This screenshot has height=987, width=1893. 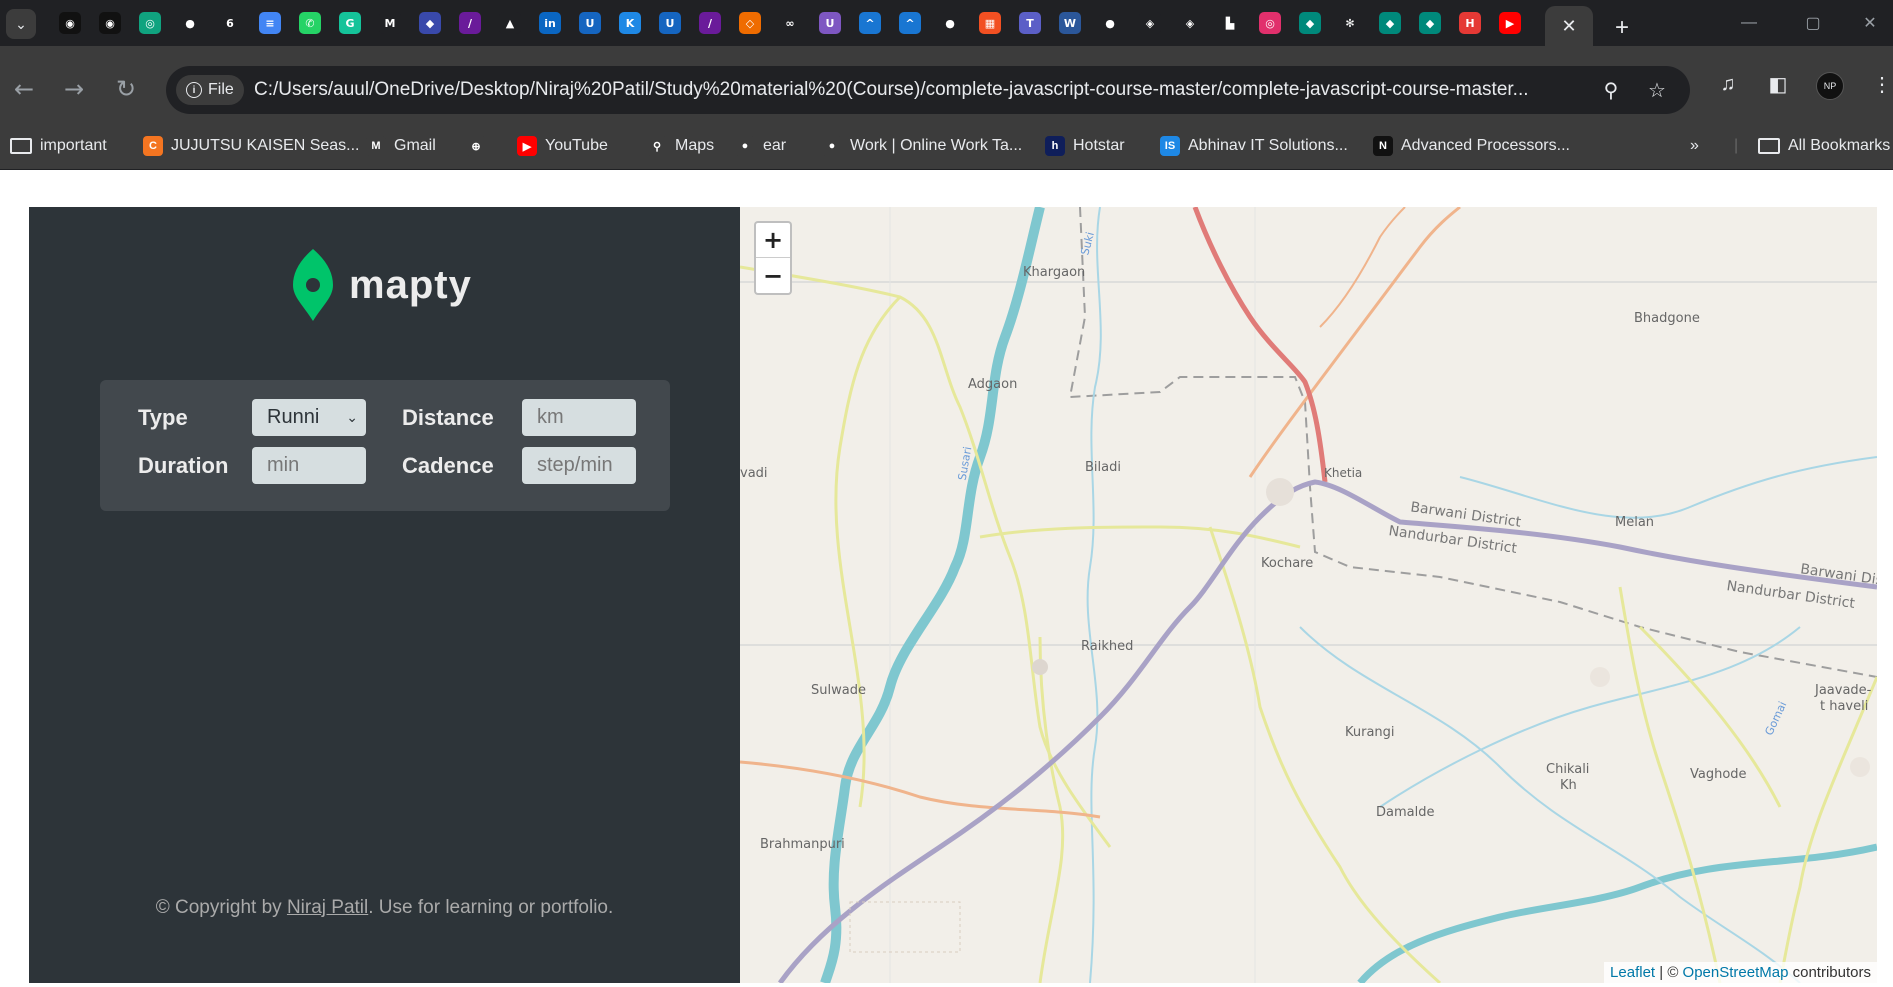 I want to click on active-tab: ✕, so click(x=1569, y=26).